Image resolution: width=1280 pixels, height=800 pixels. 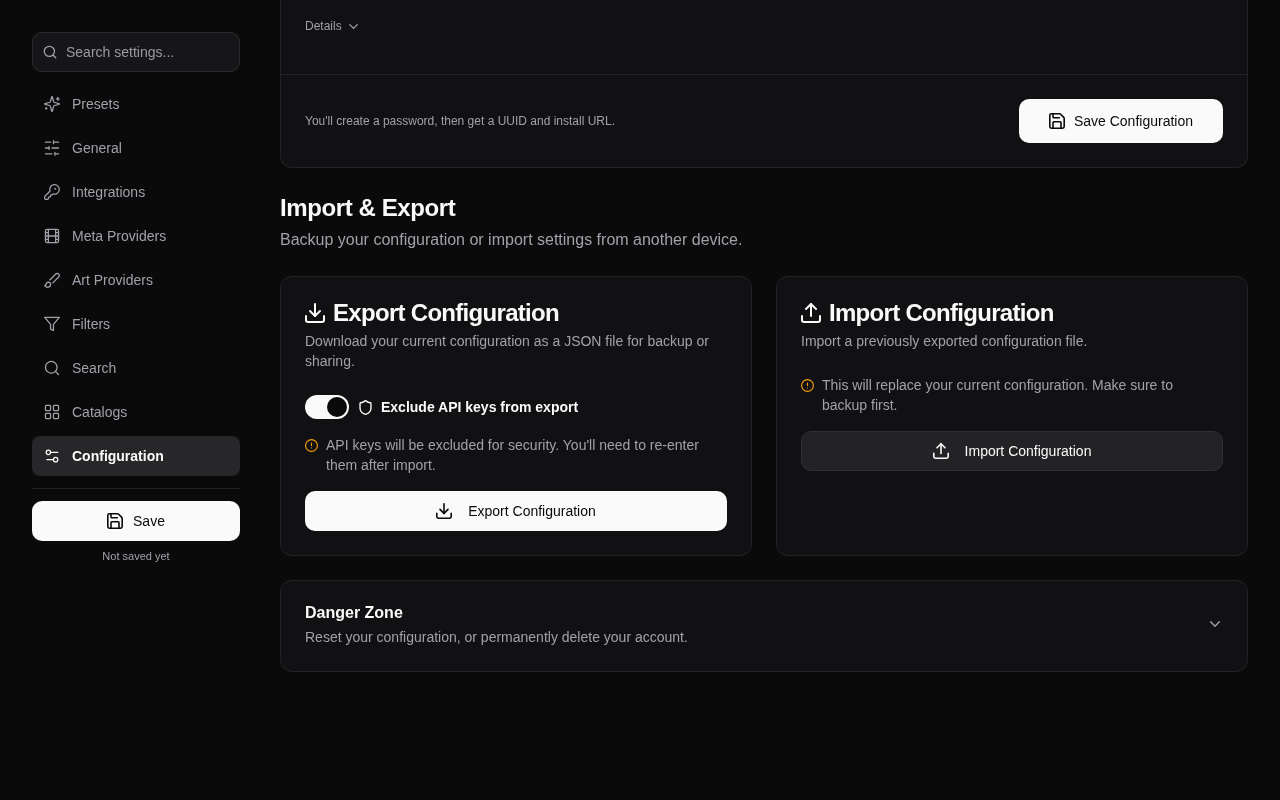 What do you see at coordinates (327, 407) in the screenshot?
I see `toggle-switch` at bounding box center [327, 407].